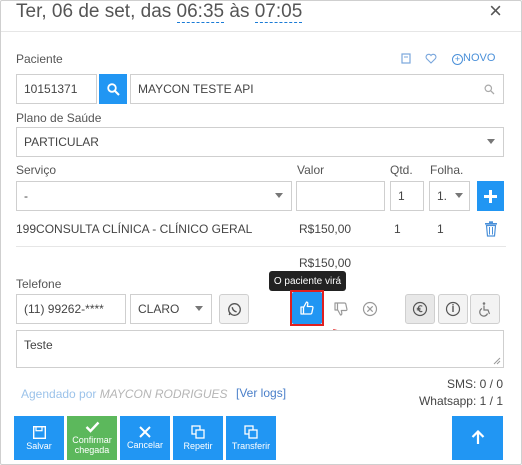  I want to click on value-field, so click(340, 196).